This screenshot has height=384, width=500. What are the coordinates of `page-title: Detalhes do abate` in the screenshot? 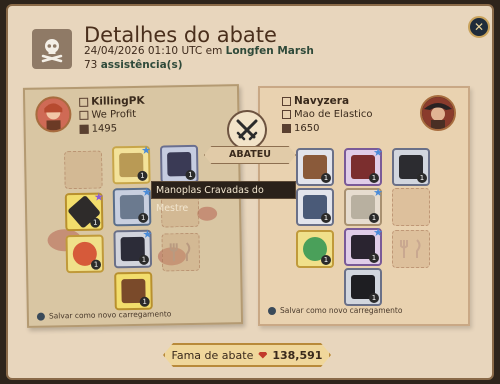 It's located at (180, 35).